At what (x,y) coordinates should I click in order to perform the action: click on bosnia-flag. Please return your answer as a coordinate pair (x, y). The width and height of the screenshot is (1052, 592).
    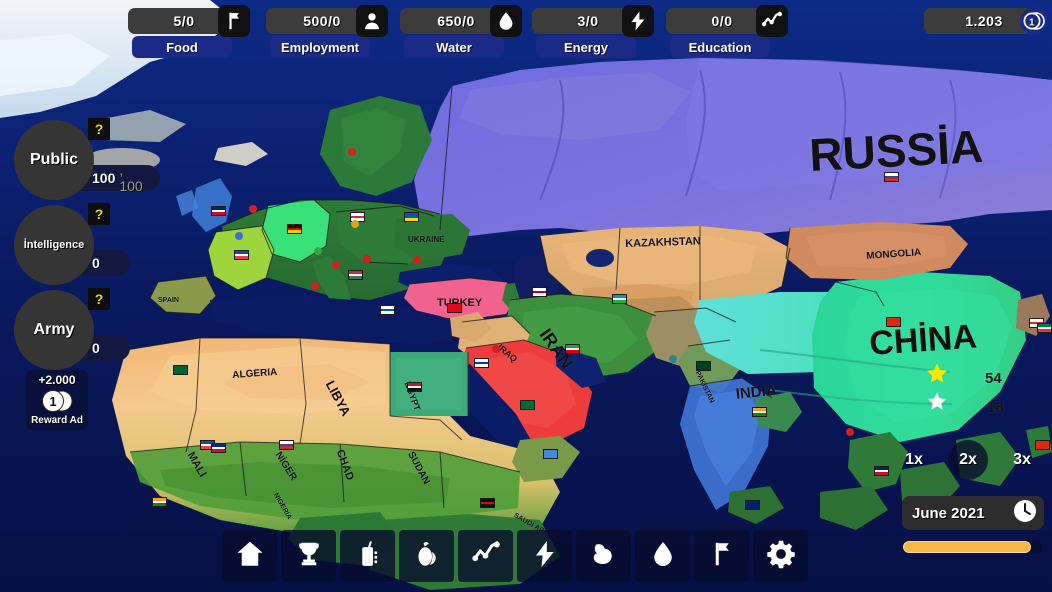
    Looking at the image, I should click on (387, 310).